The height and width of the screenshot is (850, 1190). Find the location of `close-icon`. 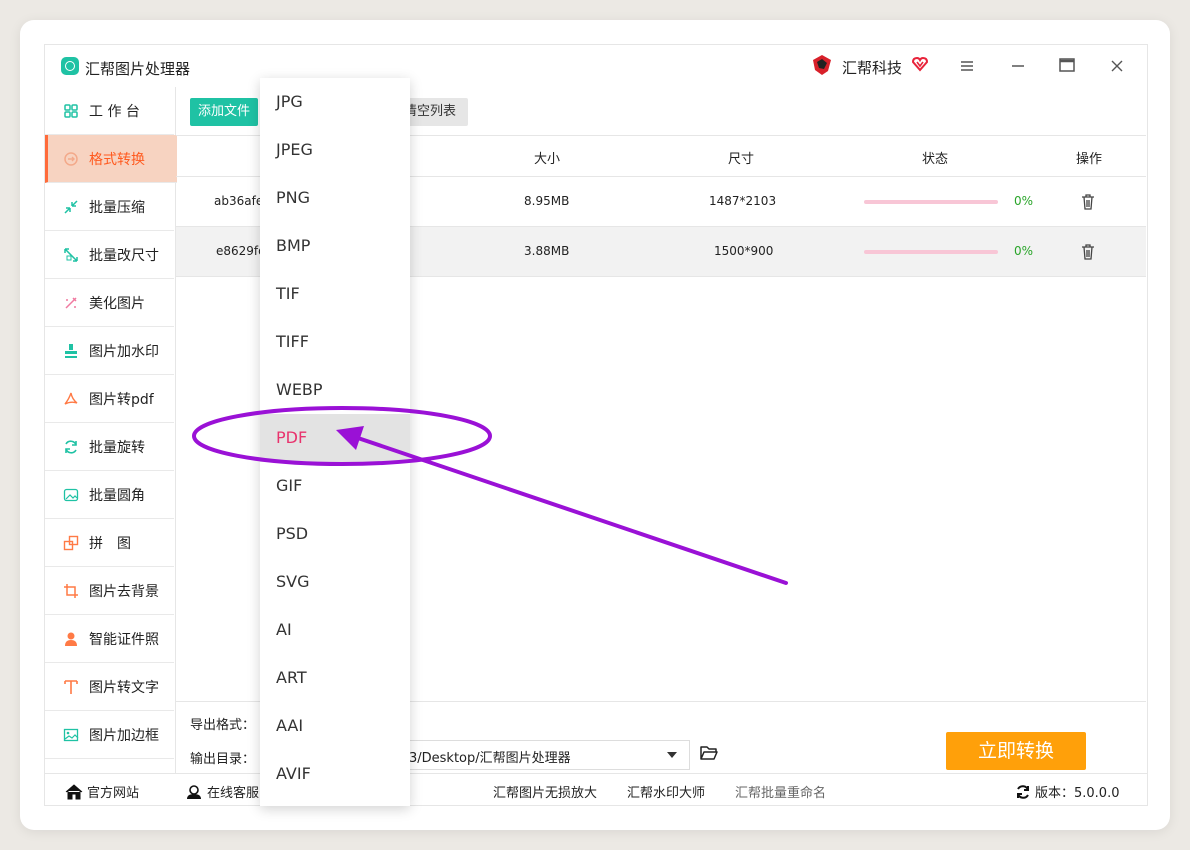

close-icon is located at coordinates (1117, 67).